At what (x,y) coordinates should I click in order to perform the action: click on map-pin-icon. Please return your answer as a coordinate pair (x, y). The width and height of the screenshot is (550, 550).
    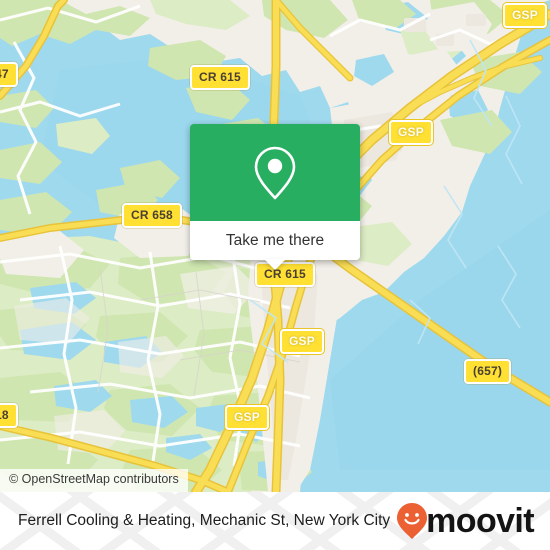
    Looking at the image, I should click on (275, 172).